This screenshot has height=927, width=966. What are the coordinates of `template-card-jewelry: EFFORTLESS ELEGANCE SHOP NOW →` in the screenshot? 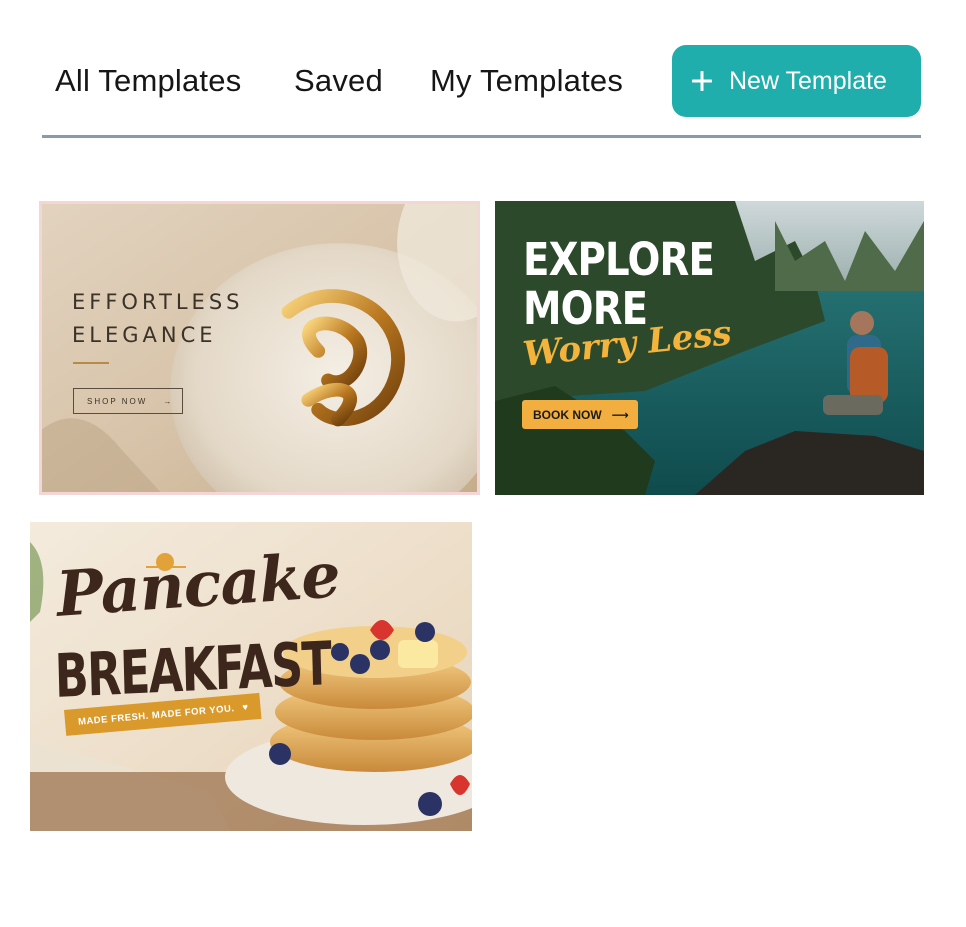 It's located at (259, 348).